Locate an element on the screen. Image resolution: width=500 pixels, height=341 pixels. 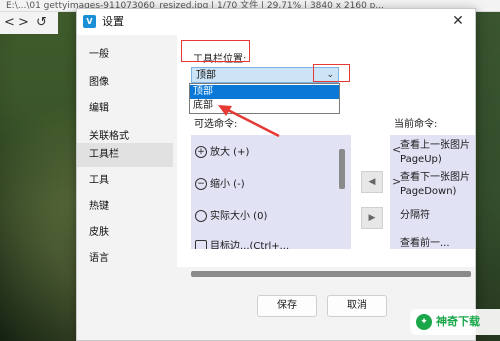
close-icon: ✕ is located at coordinates (458, 21).